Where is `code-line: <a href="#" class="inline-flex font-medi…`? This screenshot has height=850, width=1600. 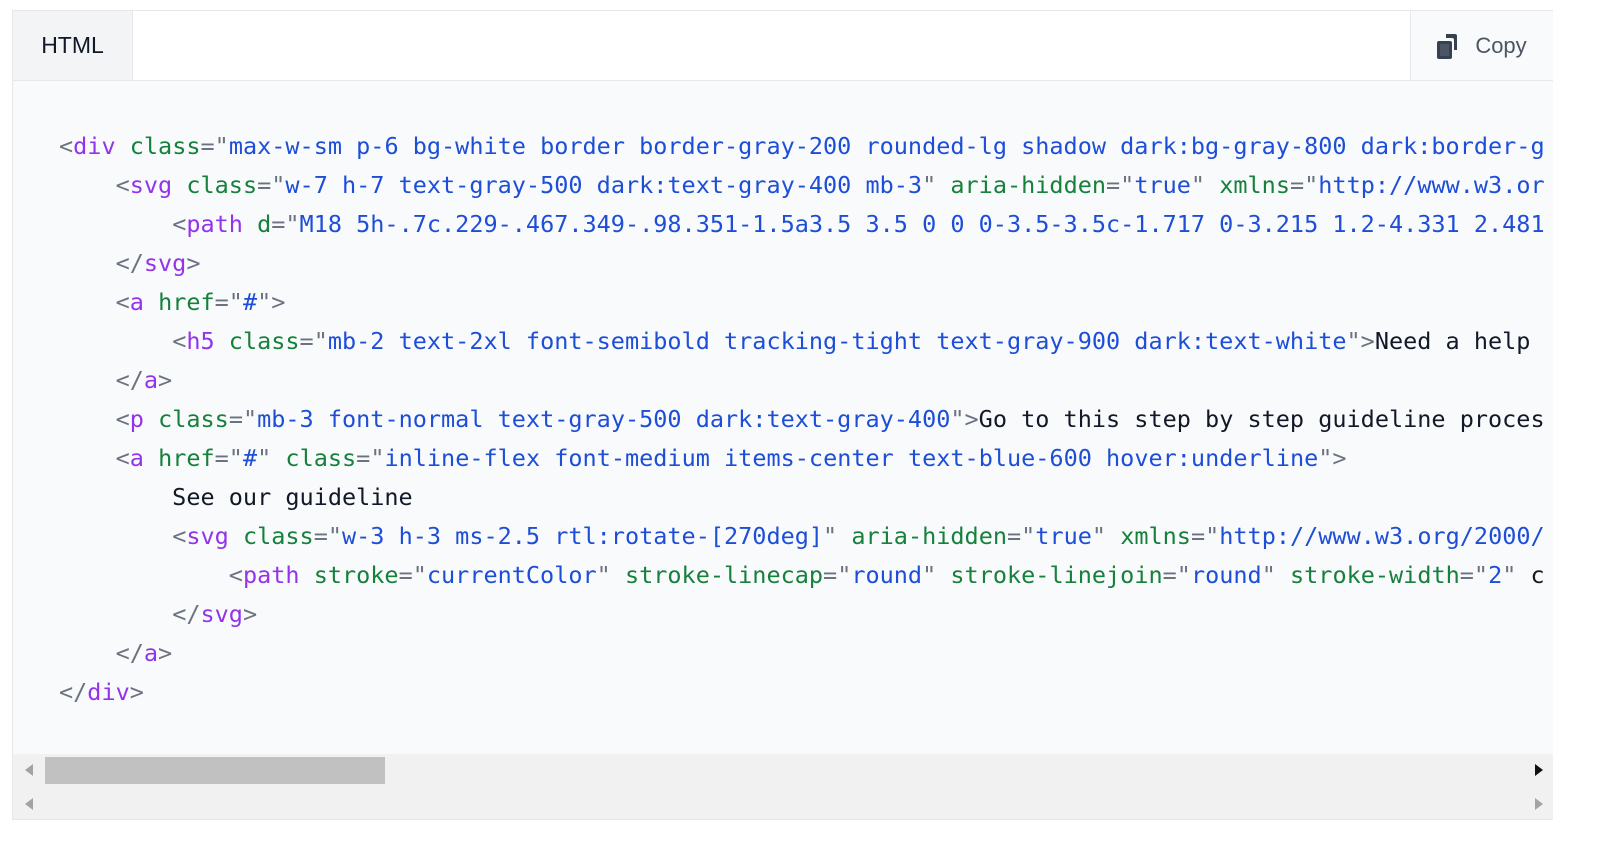
code-line: <a href="#" class="inline-flex font-medi… is located at coordinates (802, 458).